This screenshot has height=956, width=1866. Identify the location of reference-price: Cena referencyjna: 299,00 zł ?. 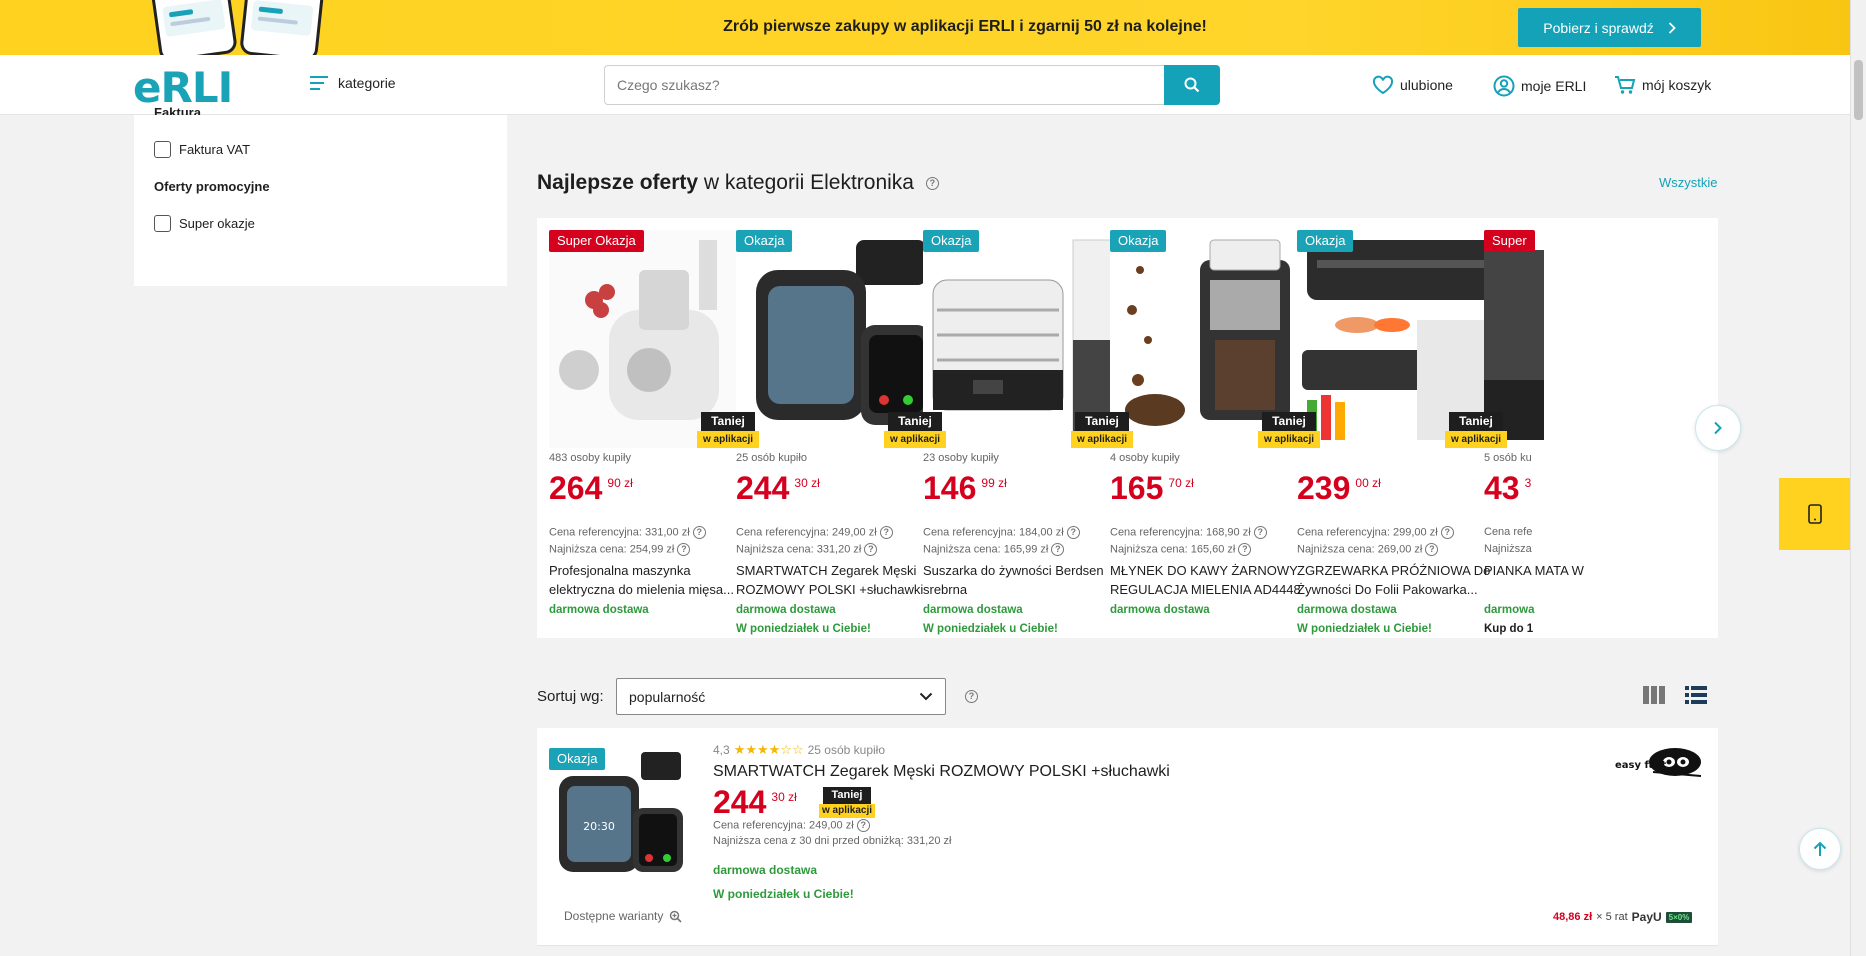
(1375, 532).